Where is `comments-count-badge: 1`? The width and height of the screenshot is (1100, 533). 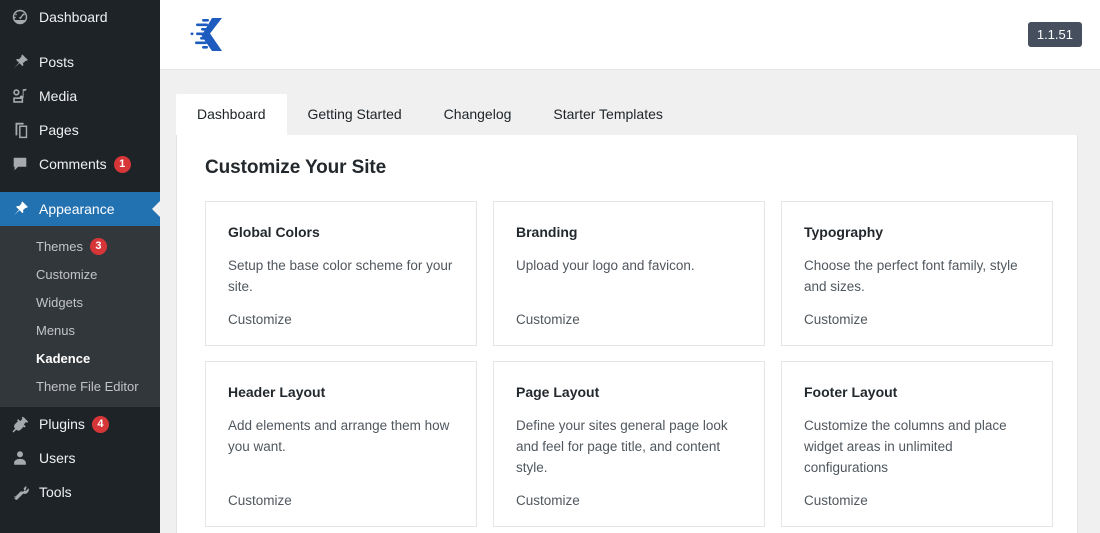
comments-count-badge: 1 is located at coordinates (122, 164).